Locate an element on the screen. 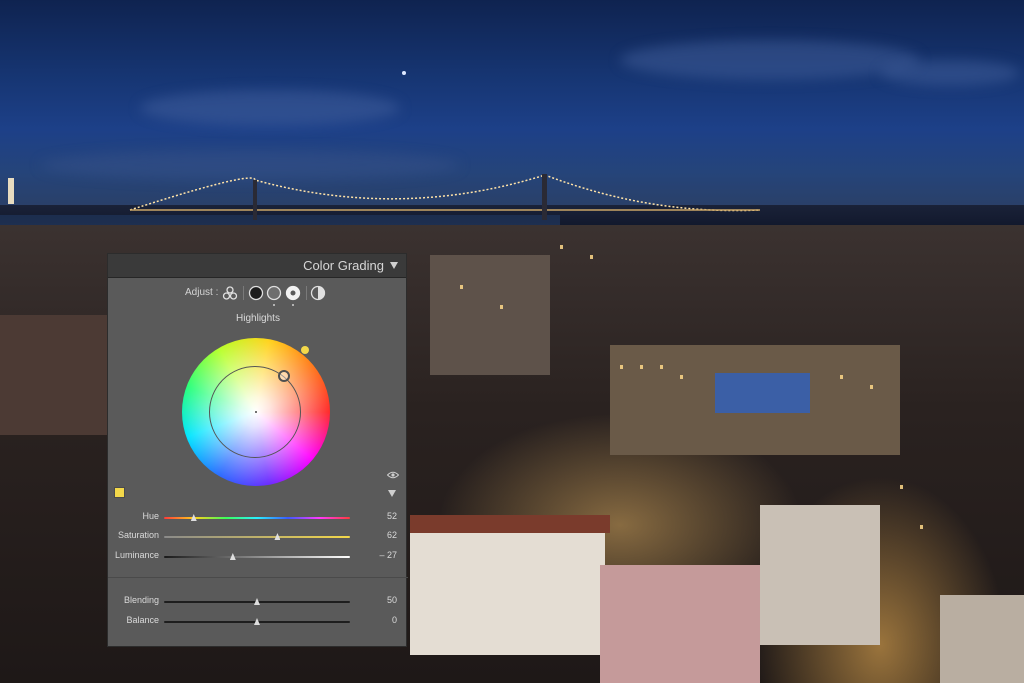 The height and width of the screenshot is (683, 1024). wheel-handle is located at coordinates (284, 376).